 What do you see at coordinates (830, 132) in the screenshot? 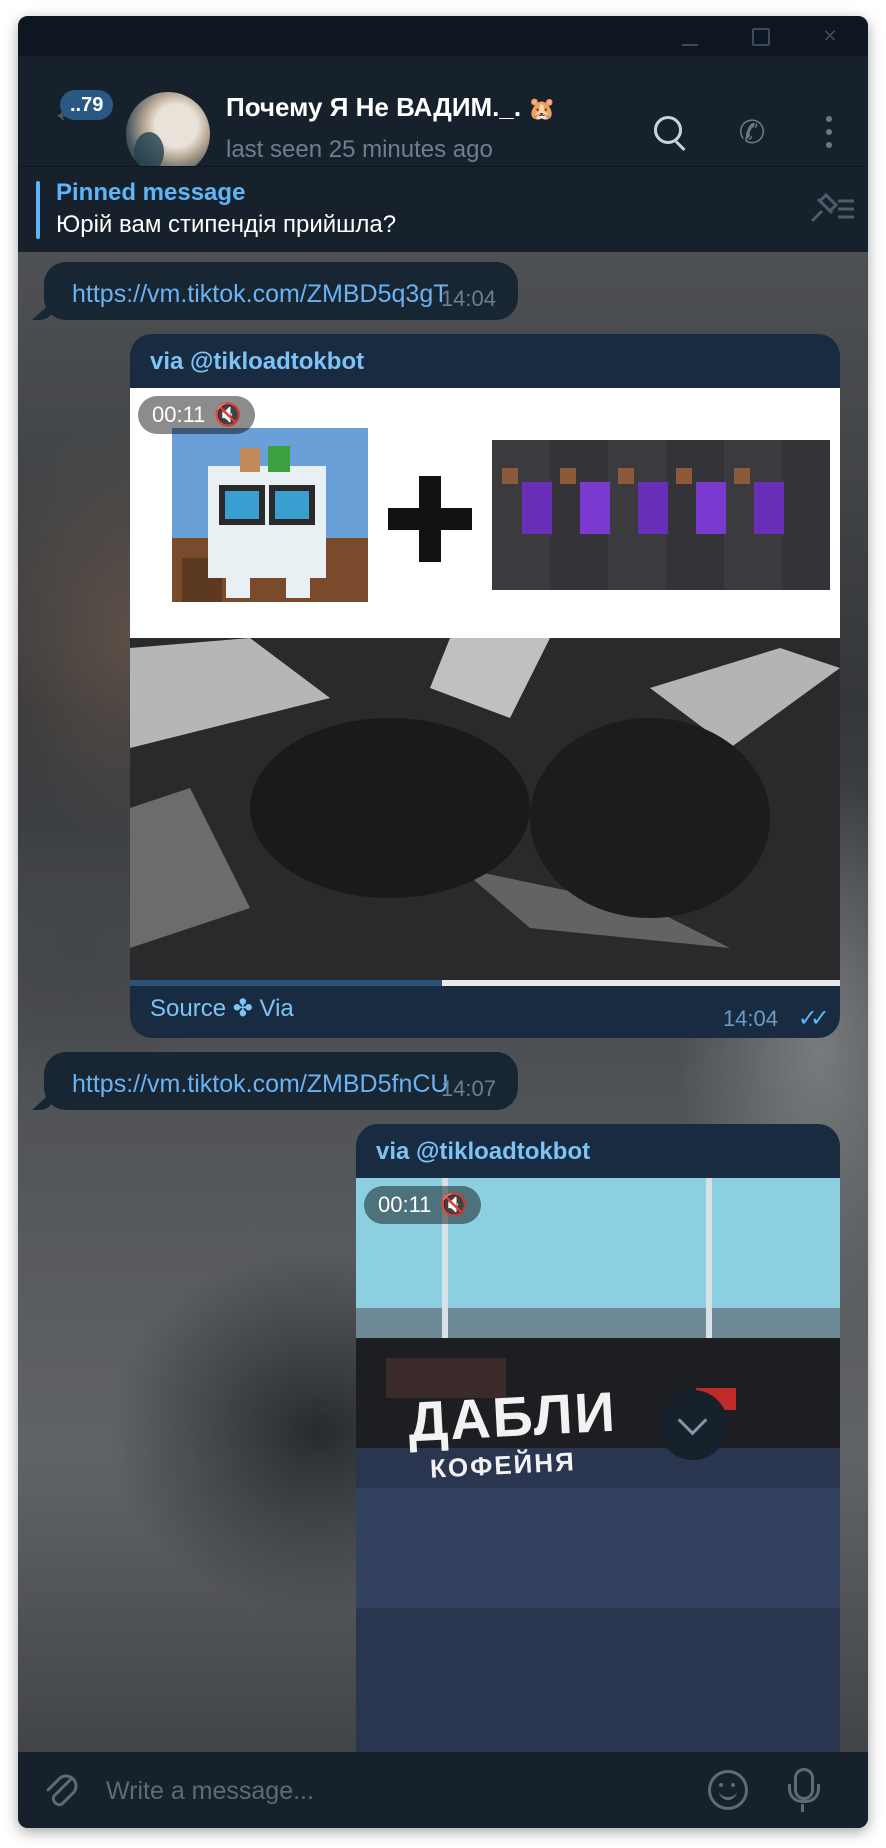
I see `more-icon` at bounding box center [830, 132].